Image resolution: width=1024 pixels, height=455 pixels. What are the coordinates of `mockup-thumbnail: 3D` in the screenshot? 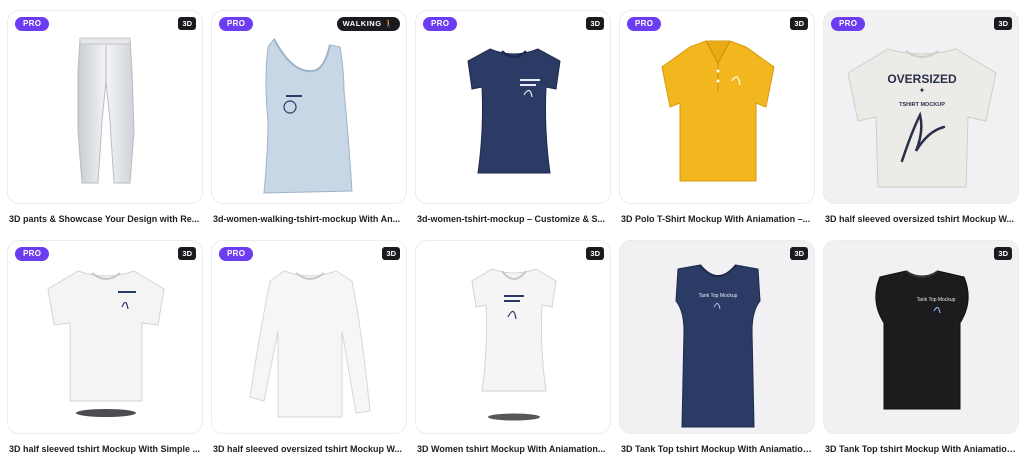 It's located at (513, 337).